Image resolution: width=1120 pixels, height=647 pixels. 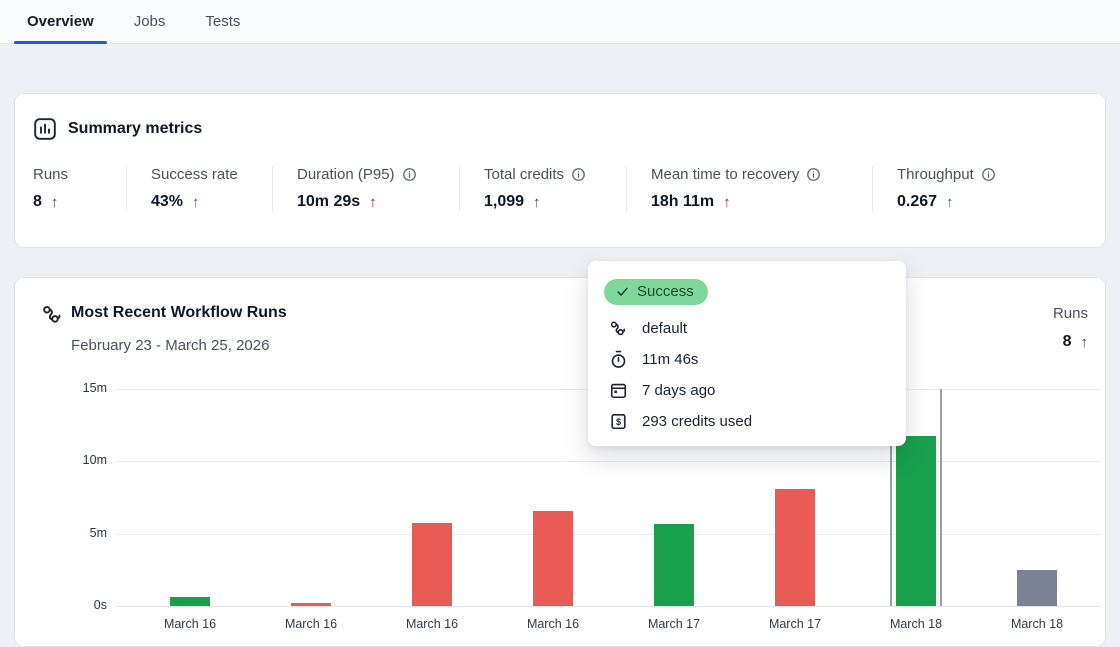 What do you see at coordinates (1070, 313) in the screenshot?
I see `chart-runs-label: Runs` at bounding box center [1070, 313].